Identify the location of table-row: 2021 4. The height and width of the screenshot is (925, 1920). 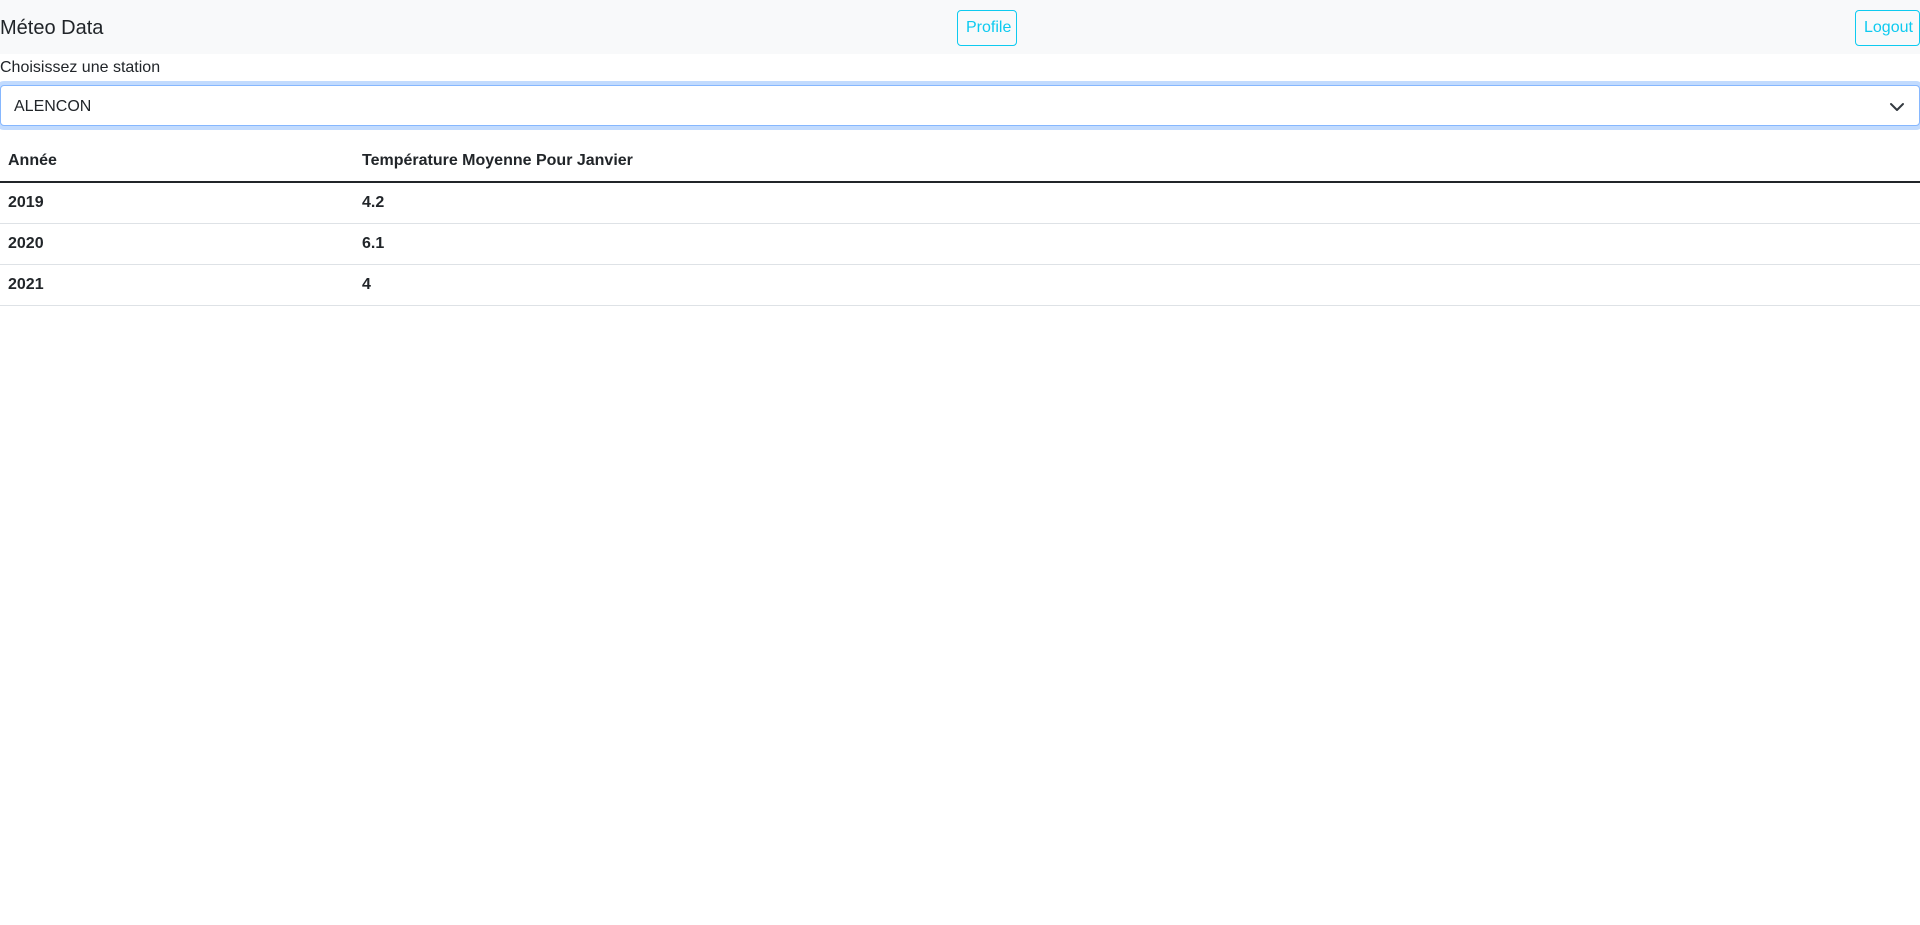
(960, 285).